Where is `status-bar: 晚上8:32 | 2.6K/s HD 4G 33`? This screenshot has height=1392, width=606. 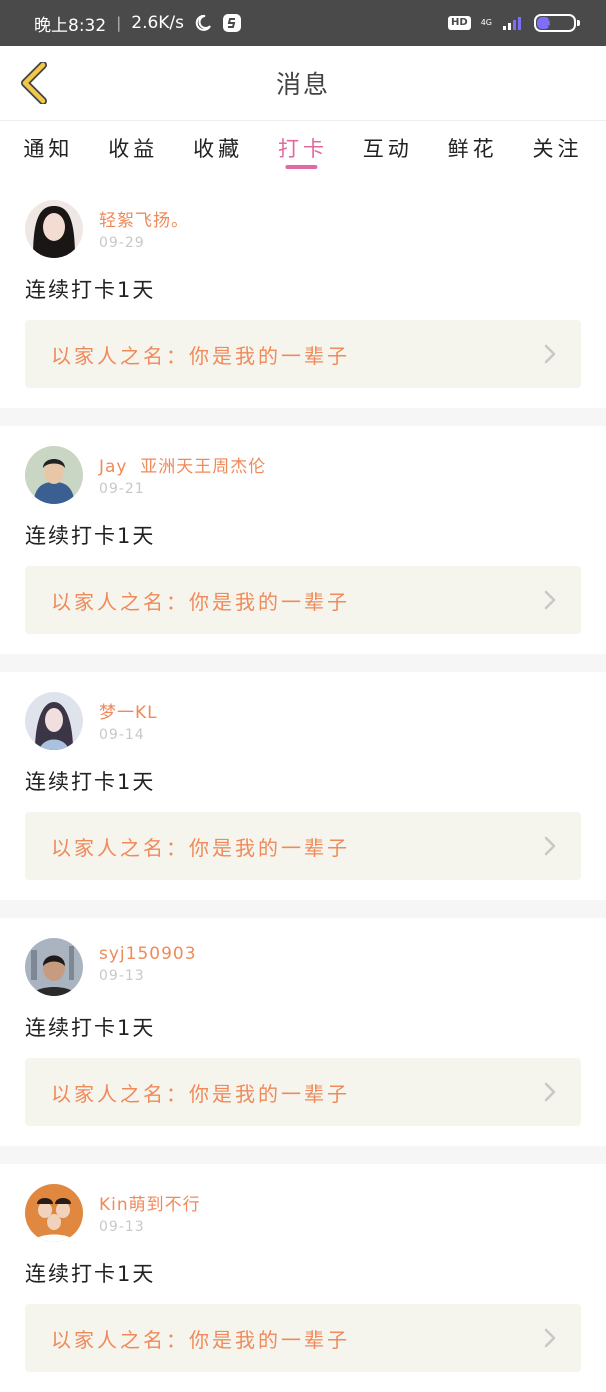
status-bar: 晚上8:32 | 2.6K/s HD 4G 33 is located at coordinates (303, 23).